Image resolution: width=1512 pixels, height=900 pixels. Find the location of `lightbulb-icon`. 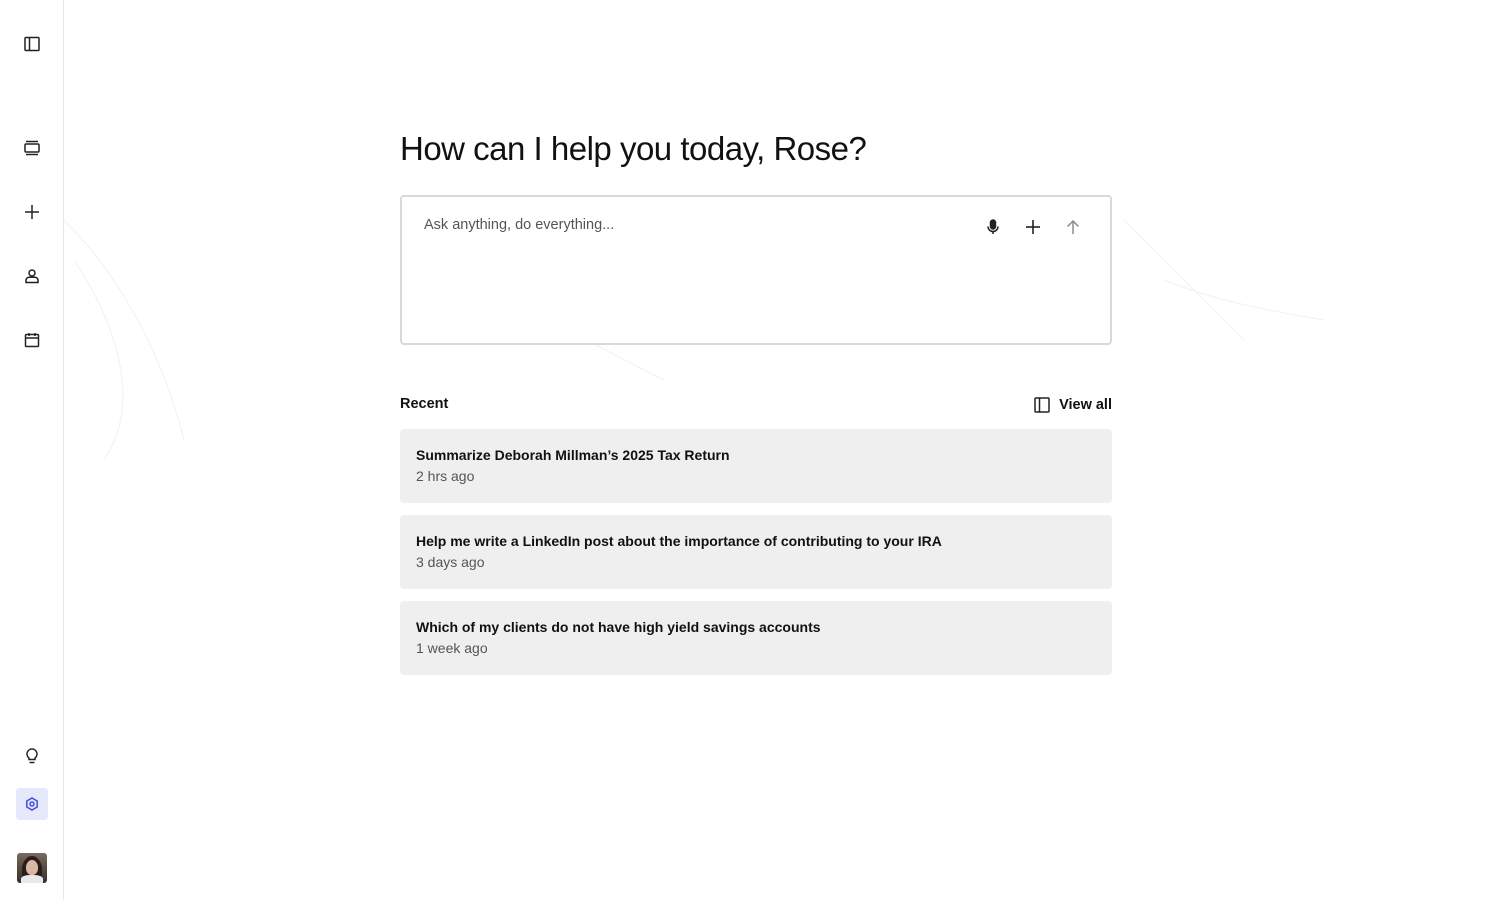

lightbulb-icon is located at coordinates (32, 756).